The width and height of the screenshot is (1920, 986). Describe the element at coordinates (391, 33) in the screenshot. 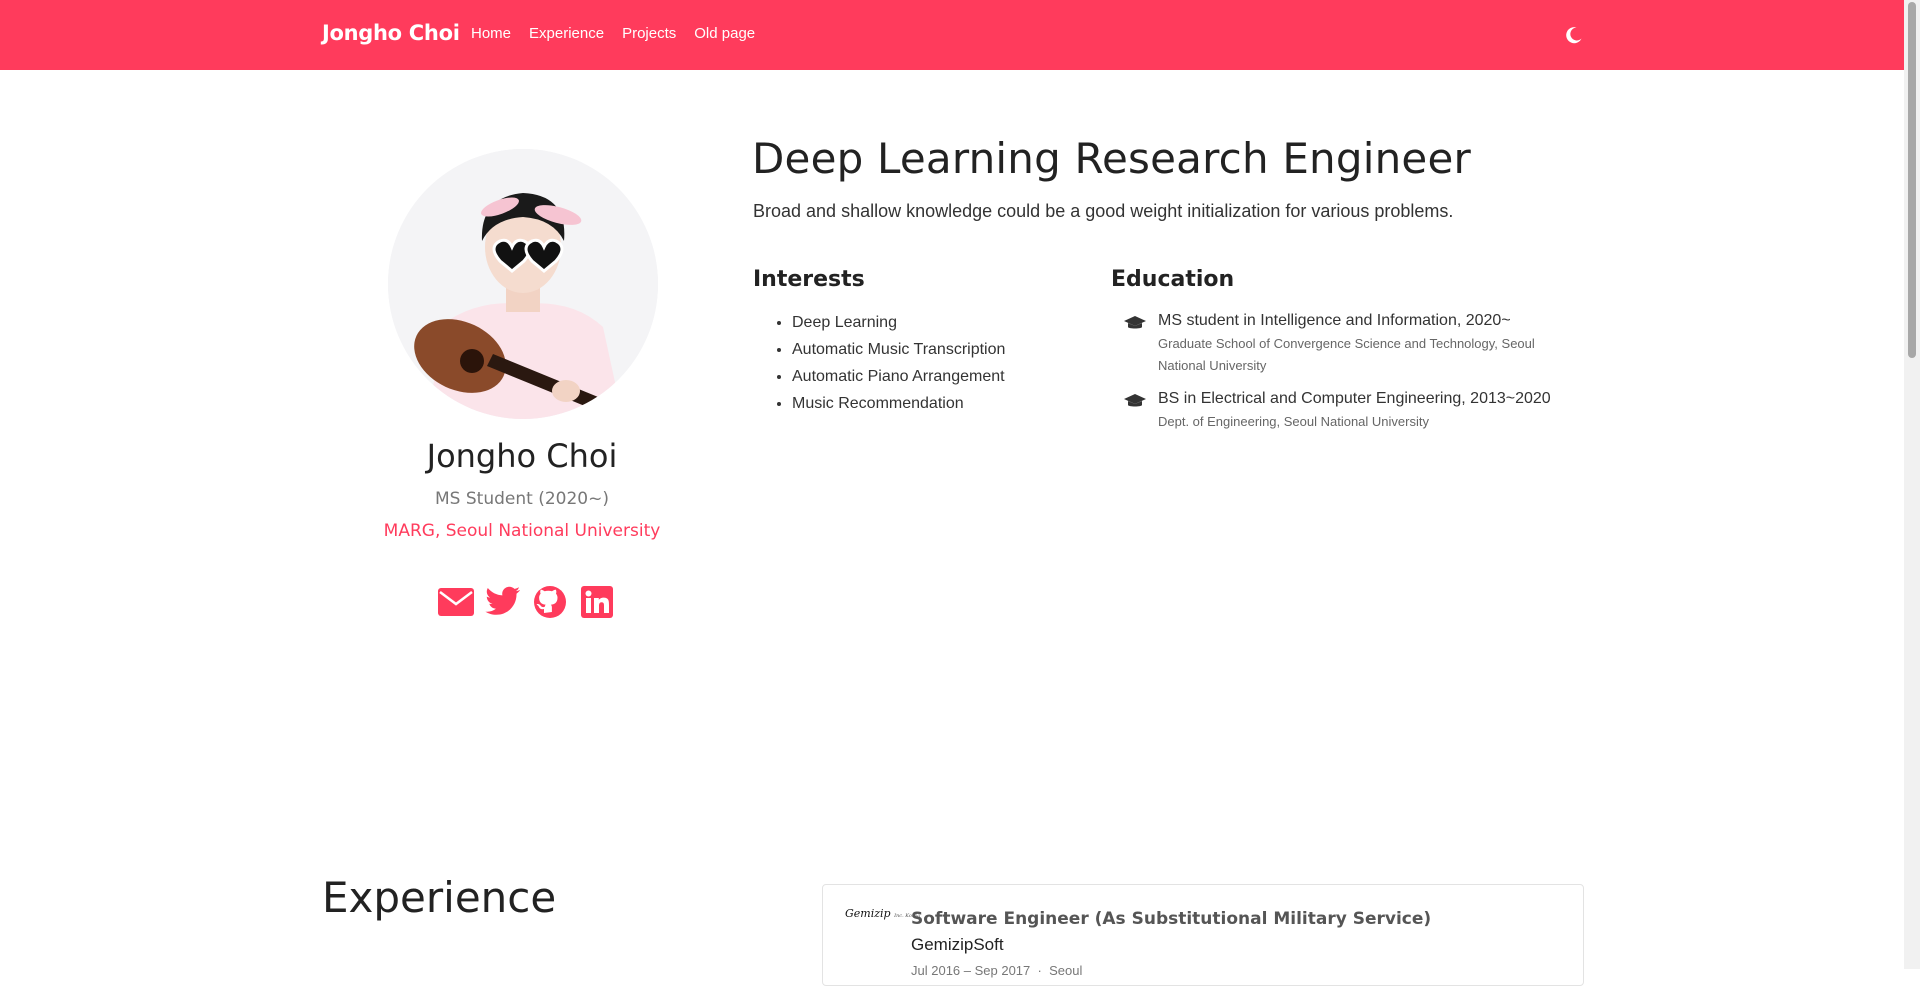

I see `brand-link: Jongho Choi` at that location.